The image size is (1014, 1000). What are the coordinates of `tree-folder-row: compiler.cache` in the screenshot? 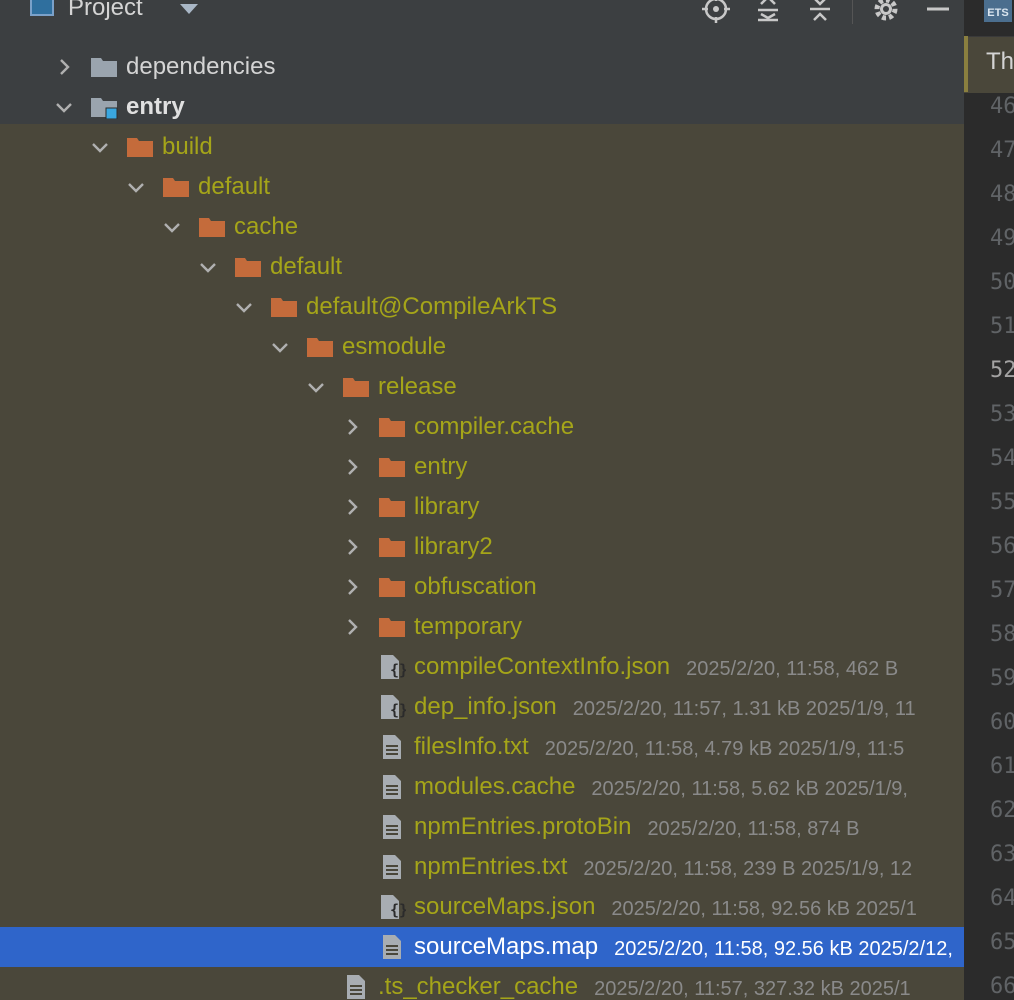 It's located at (482, 427).